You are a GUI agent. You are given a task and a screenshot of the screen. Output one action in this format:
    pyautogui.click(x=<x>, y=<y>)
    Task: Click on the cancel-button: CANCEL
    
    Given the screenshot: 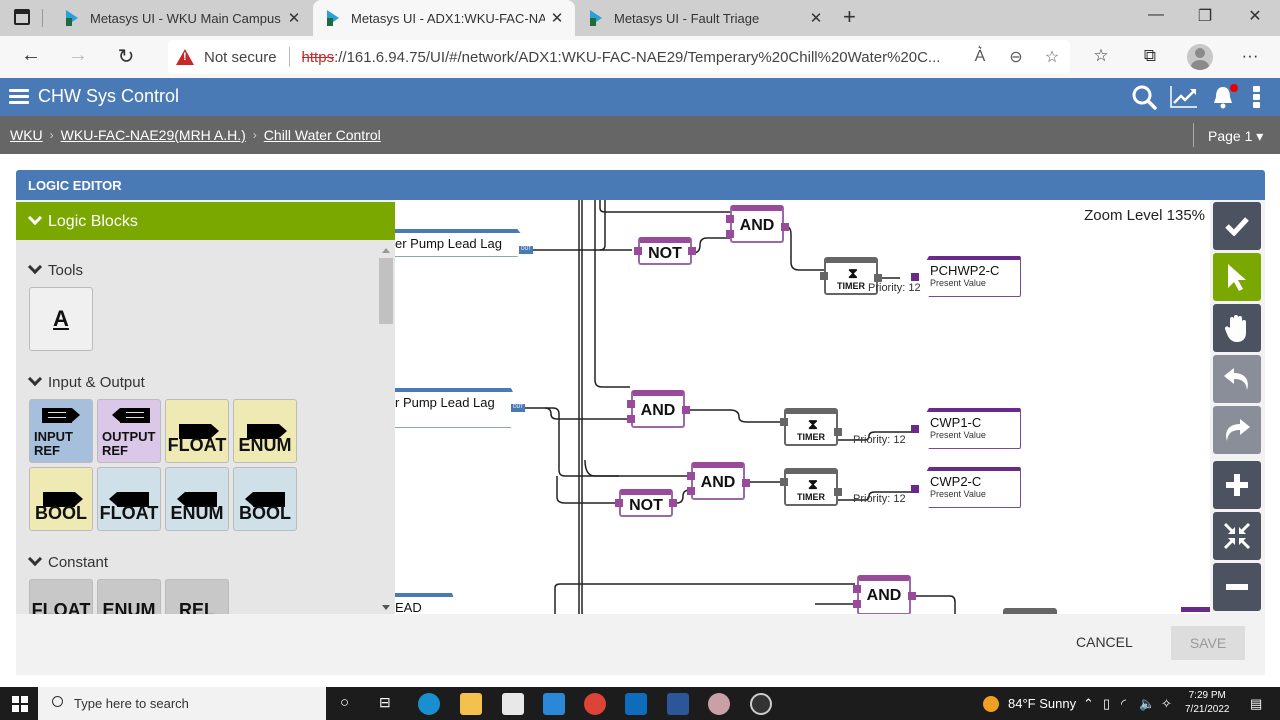 What is the action you would take?
    pyautogui.click(x=1104, y=642)
    